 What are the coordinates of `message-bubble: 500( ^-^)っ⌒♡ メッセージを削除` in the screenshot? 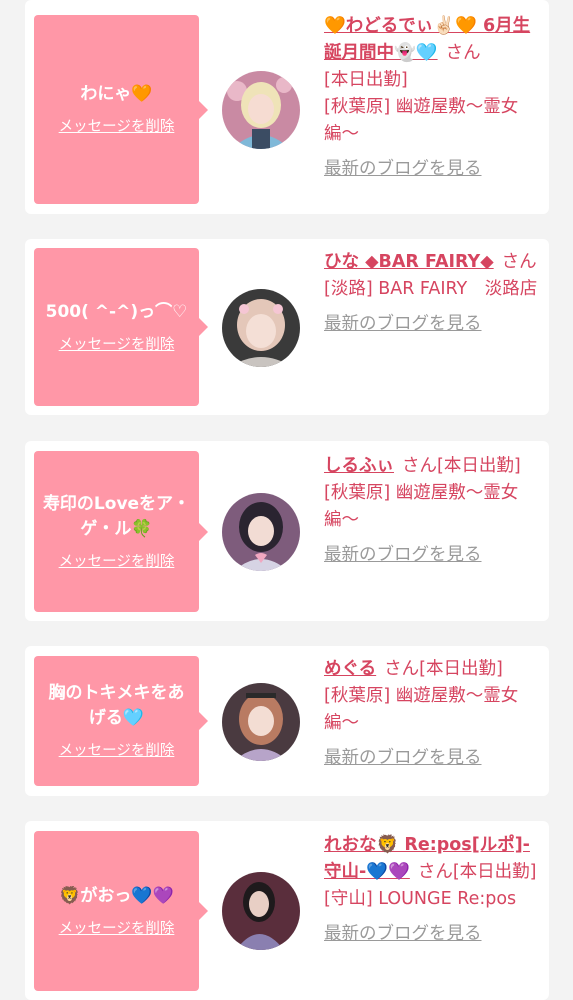 It's located at (121, 327).